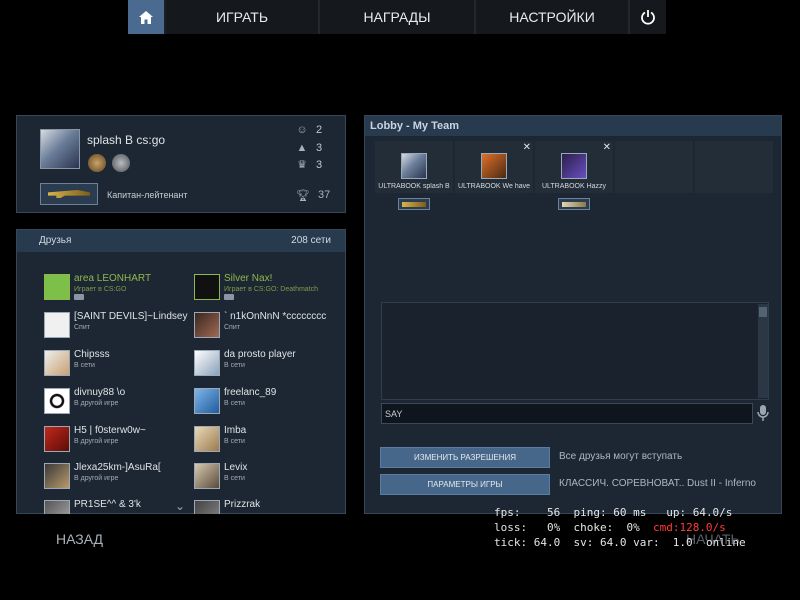  I want to click on commend-friendly: ☺ 2, so click(309, 130).